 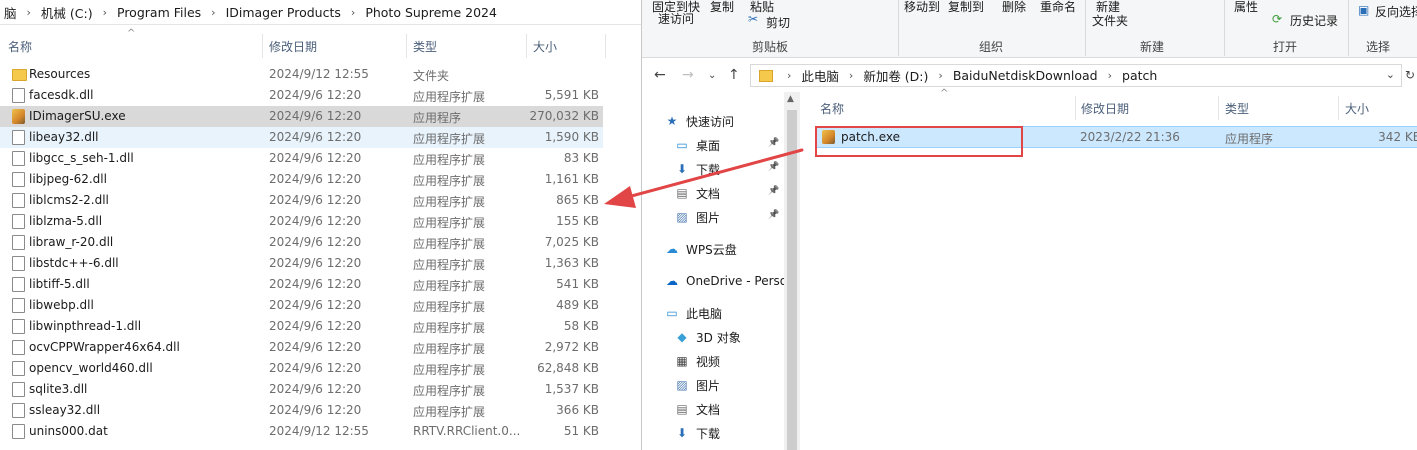 I want to click on quick-access-label: 速访问, so click(x=676, y=18).